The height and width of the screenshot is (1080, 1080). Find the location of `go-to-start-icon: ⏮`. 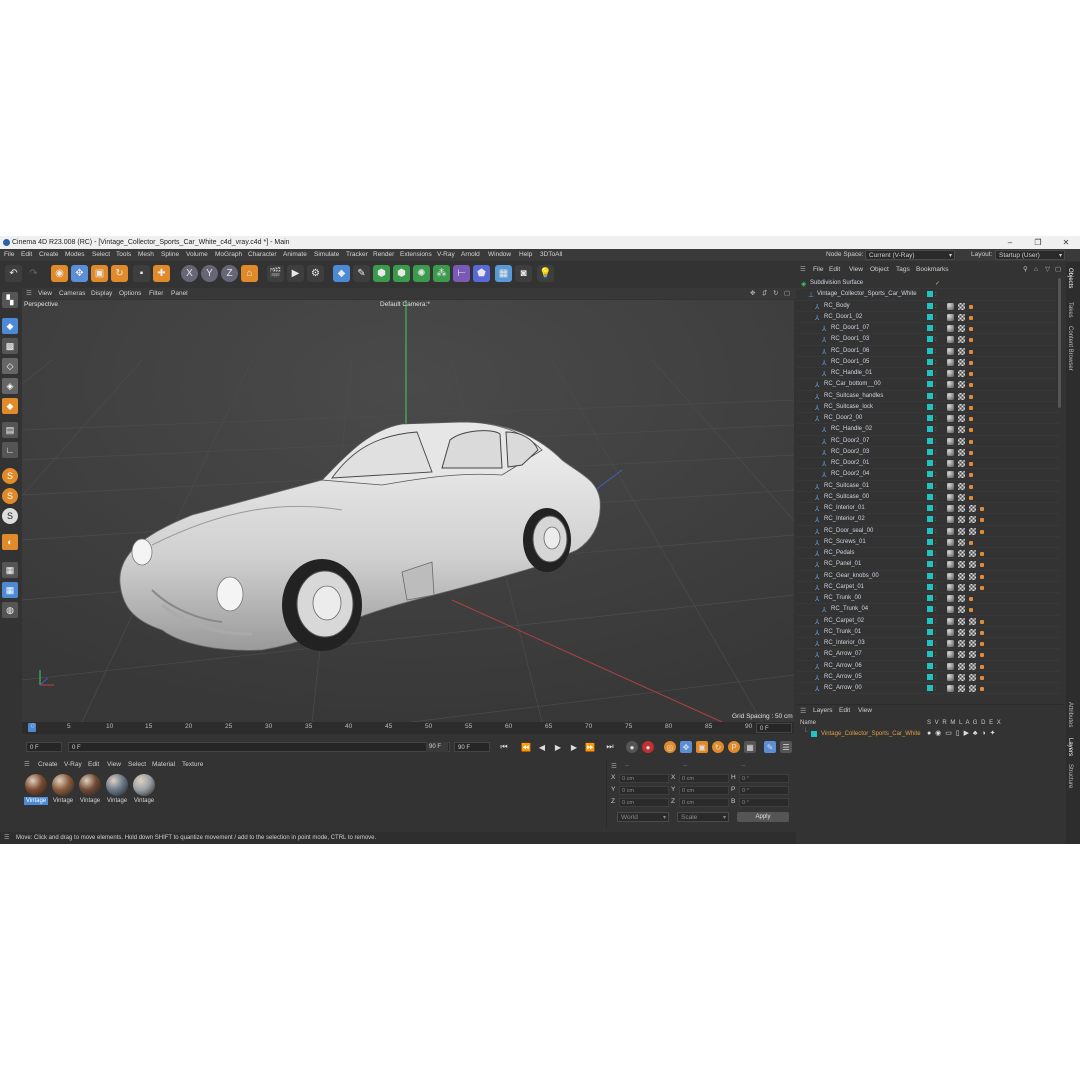

go-to-start-icon: ⏮ is located at coordinates (504, 747).